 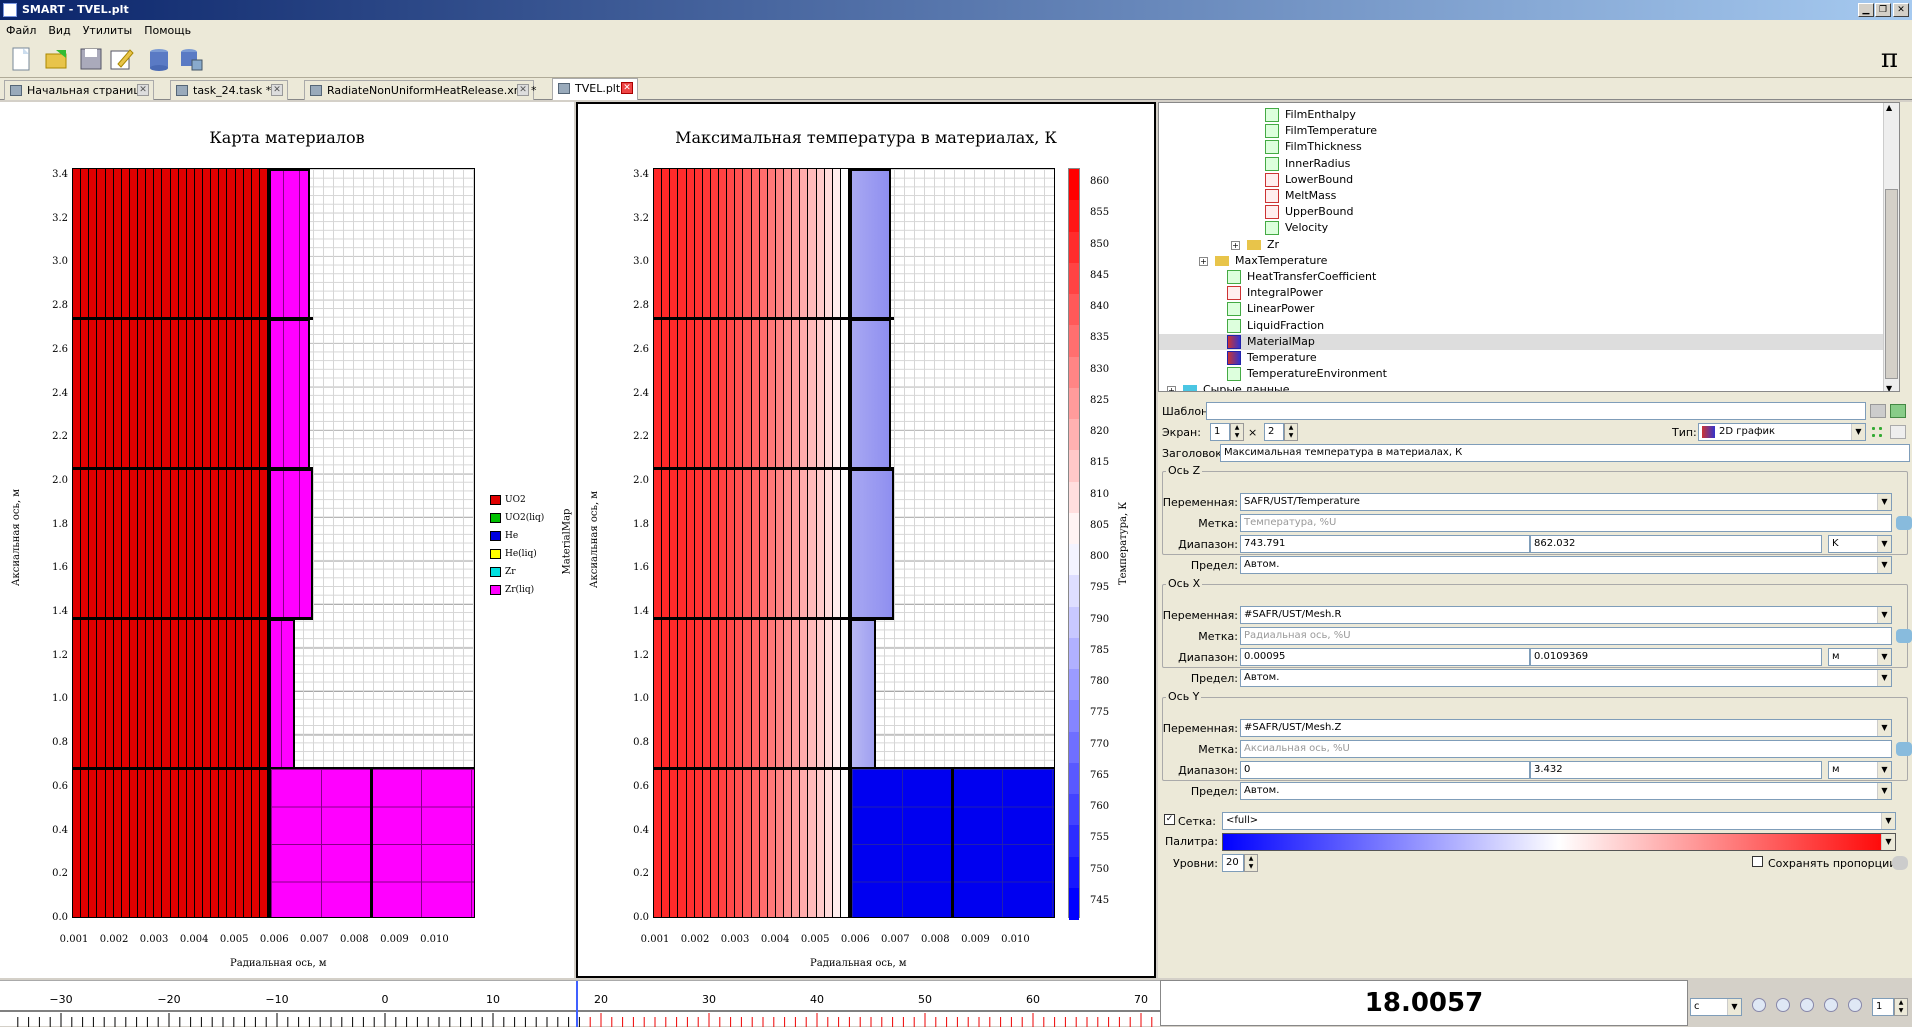 What do you see at coordinates (1307, 164) in the screenshot?
I see `tree-item: InnerRadius` at bounding box center [1307, 164].